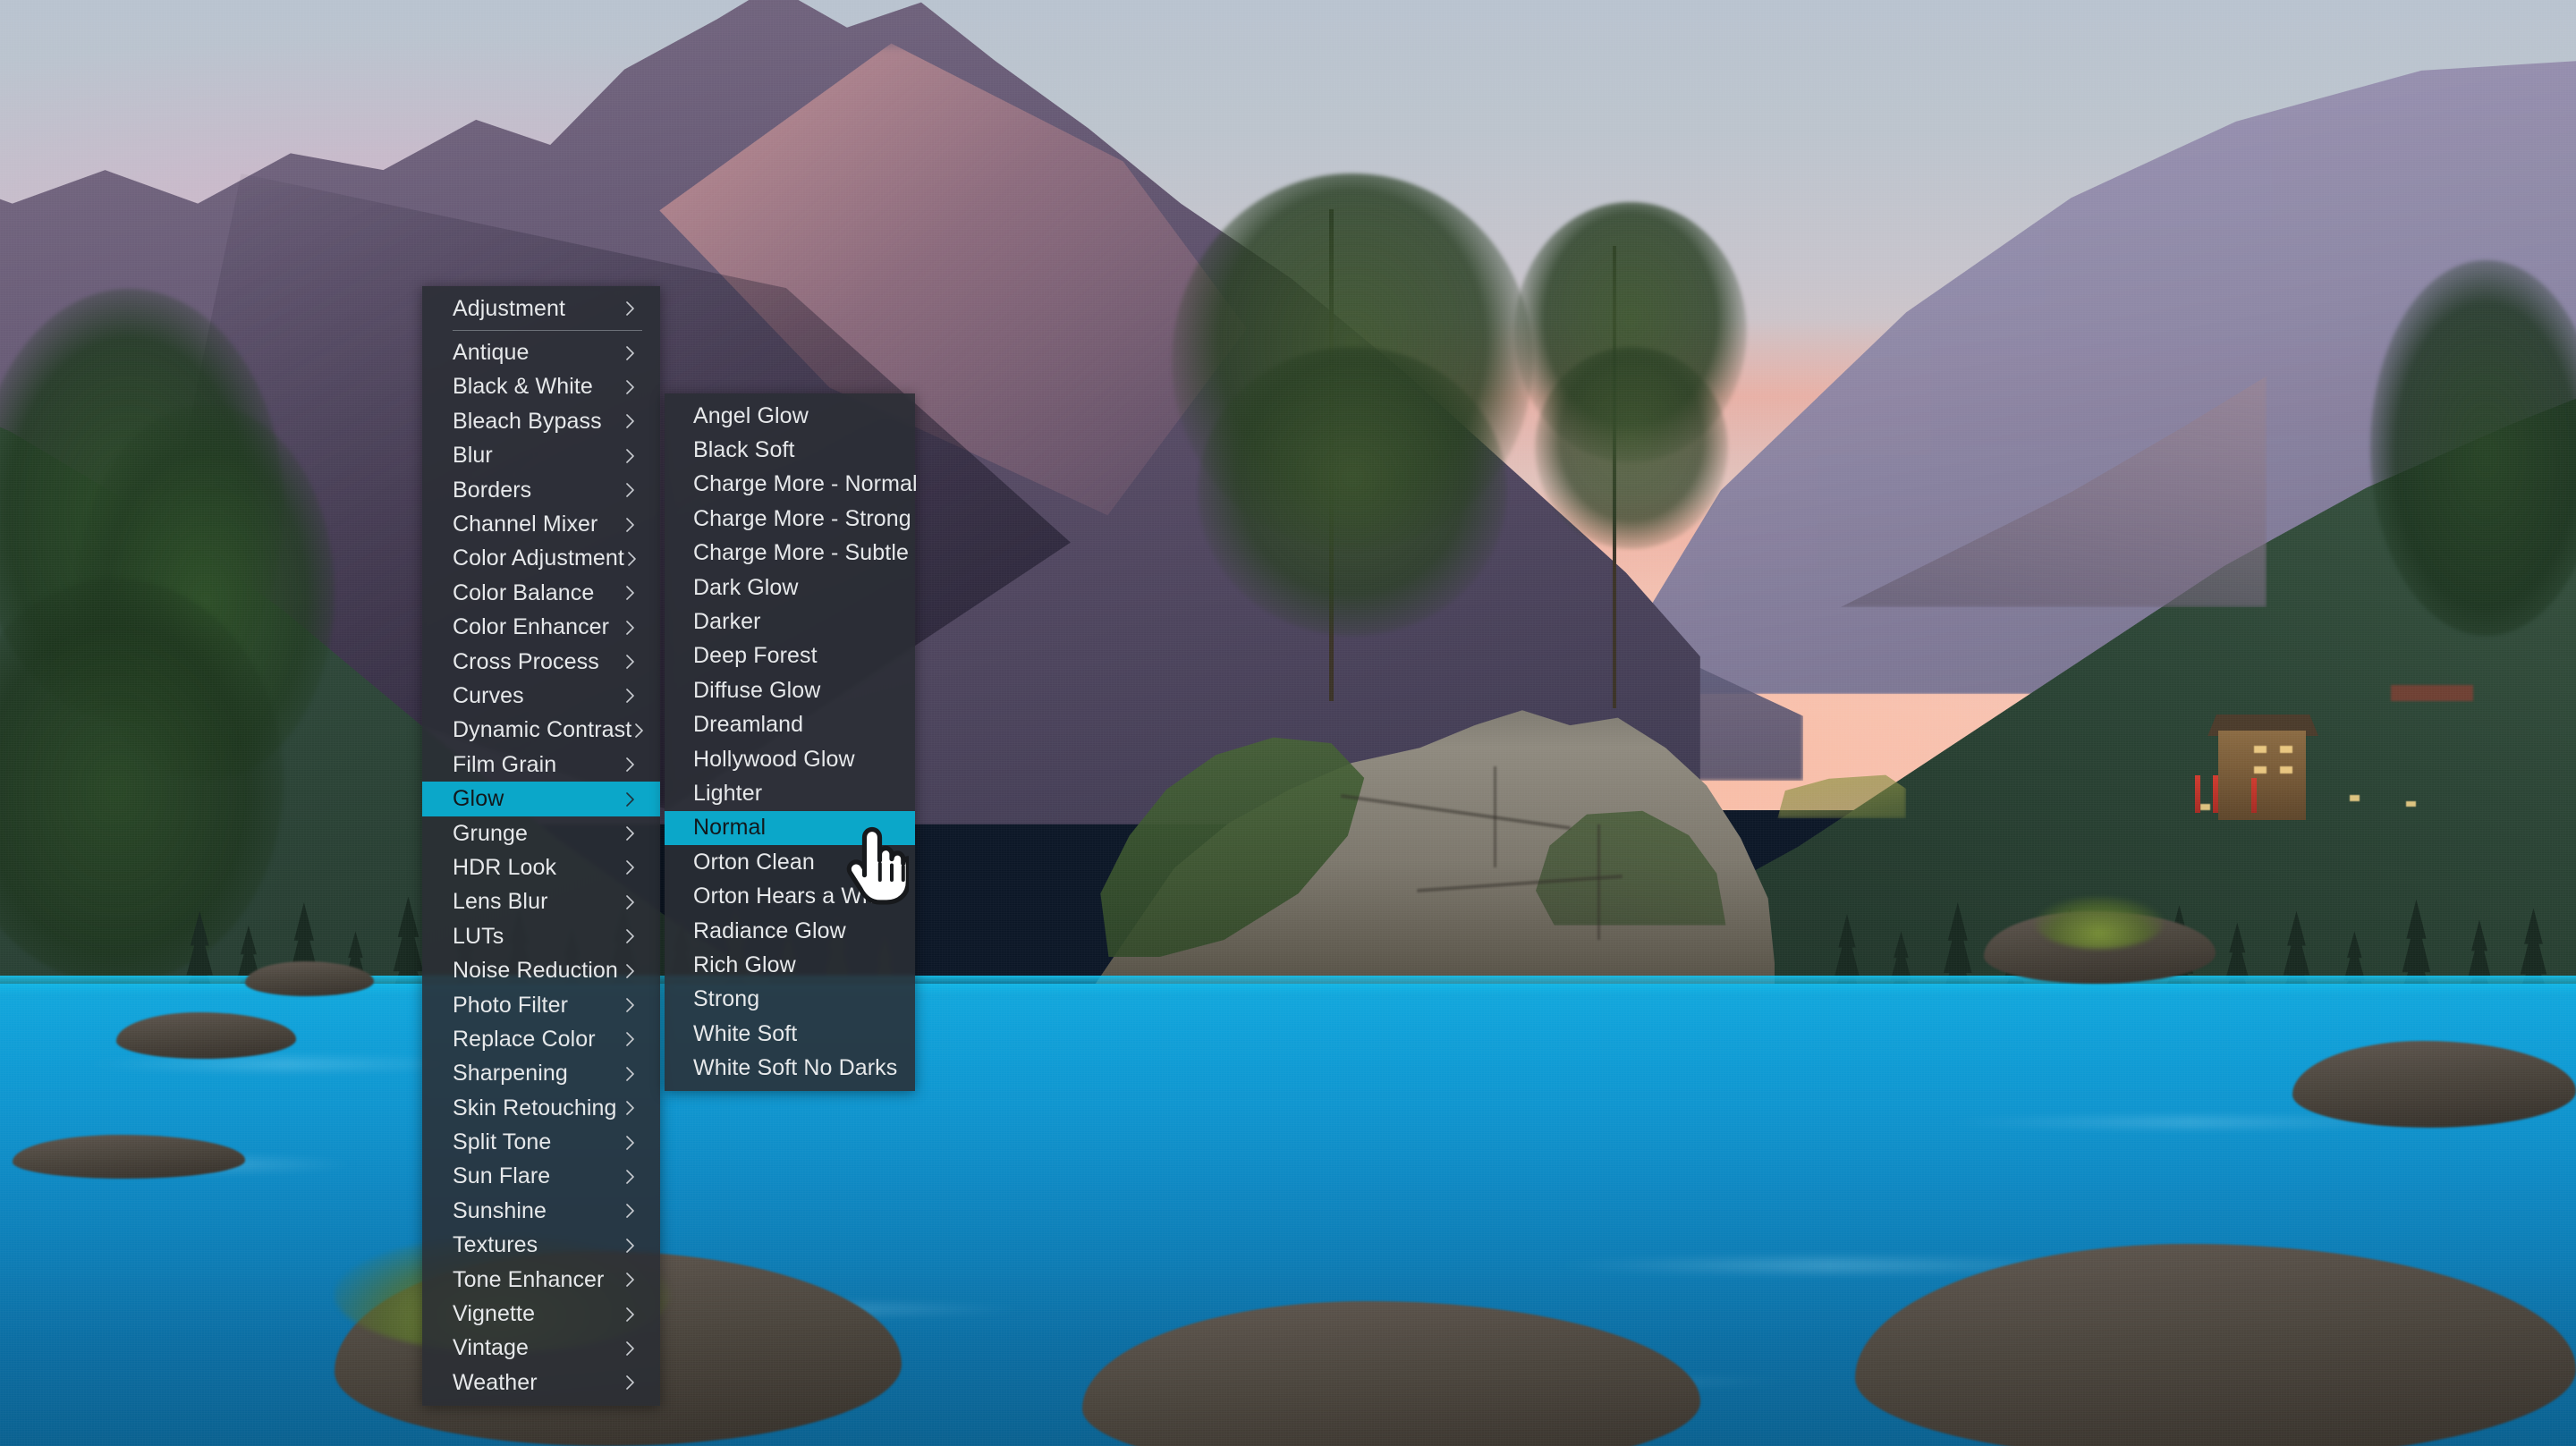 This screenshot has width=2576, height=1446. Describe the element at coordinates (541, 559) in the screenshot. I see `effects-menu-item-color-adjustment: Color Adjustment` at that location.